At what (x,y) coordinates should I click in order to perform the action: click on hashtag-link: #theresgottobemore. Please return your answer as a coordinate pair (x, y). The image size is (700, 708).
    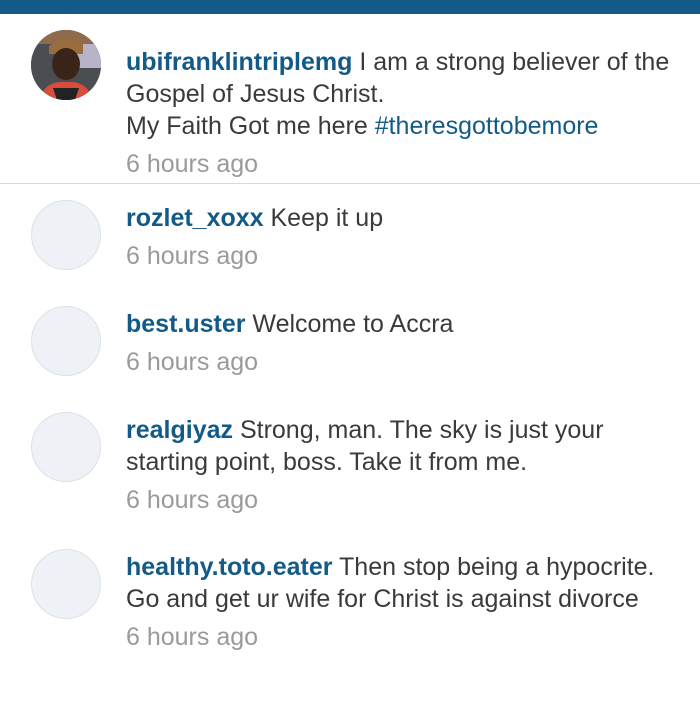
    Looking at the image, I should click on (487, 126).